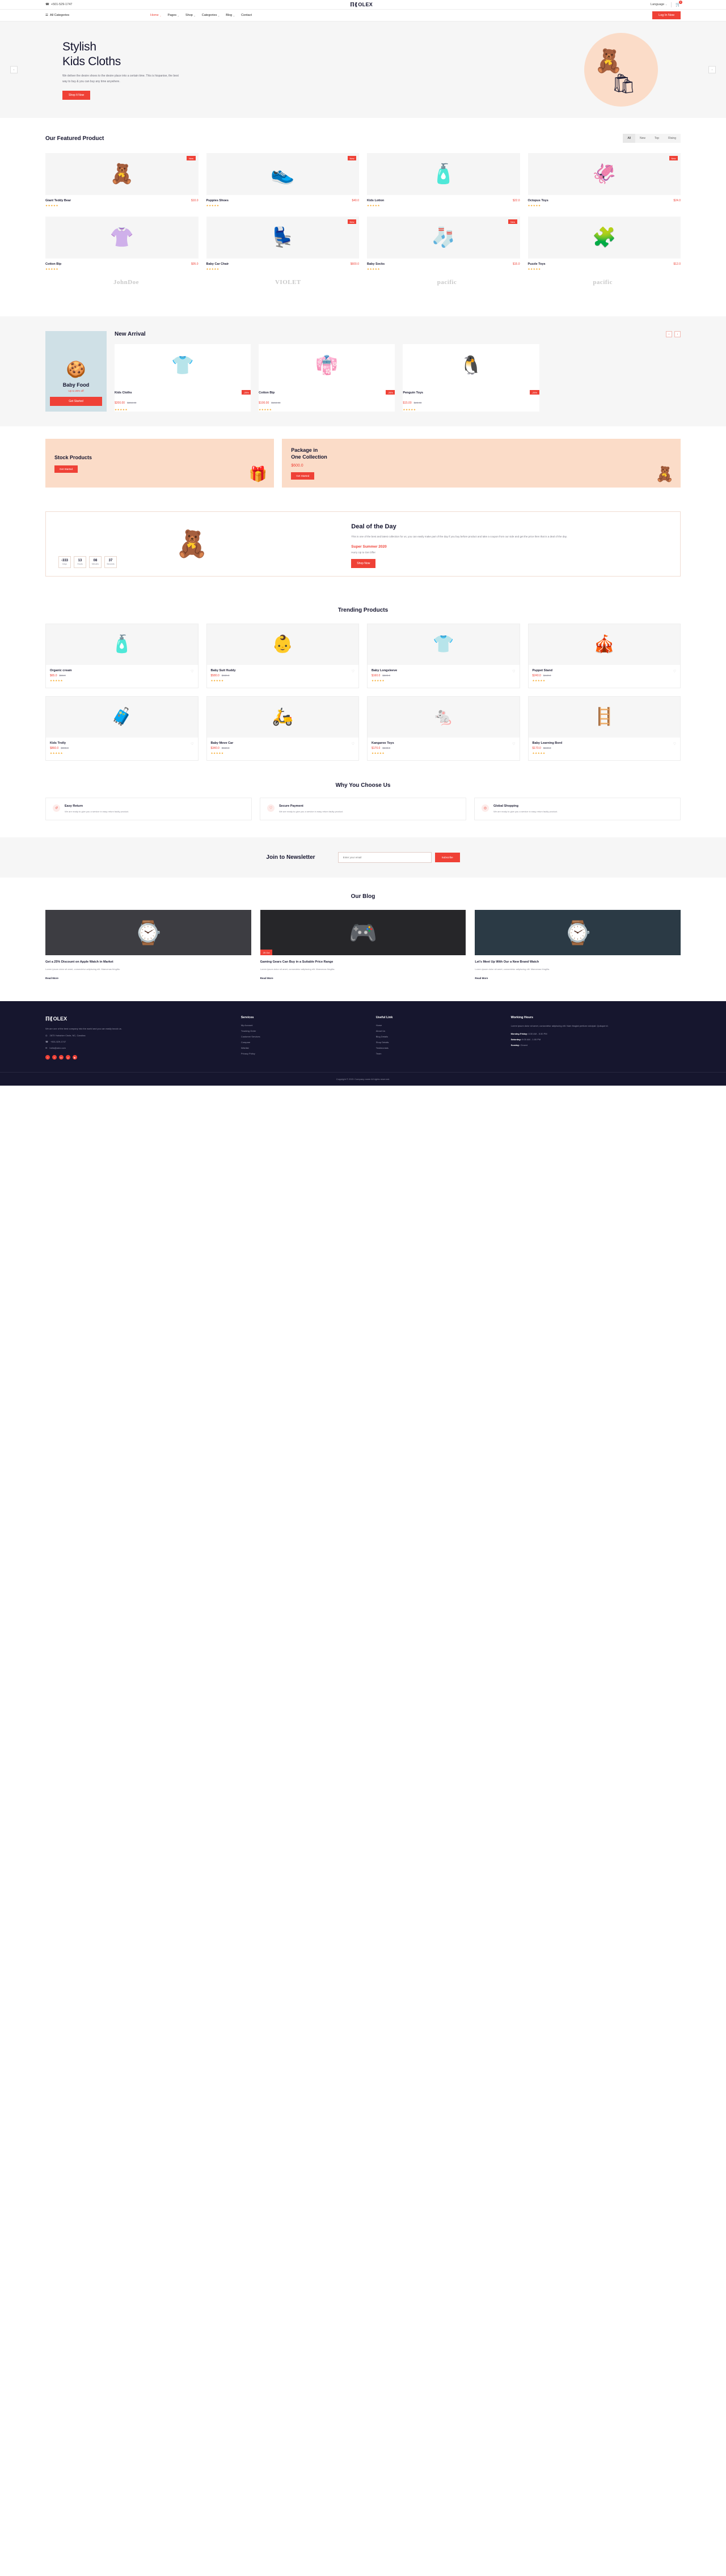 This screenshot has height=2576, width=726. Describe the element at coordinates (61, 1057) in the screenshot. I see `linkedin-icon: in` at that location.